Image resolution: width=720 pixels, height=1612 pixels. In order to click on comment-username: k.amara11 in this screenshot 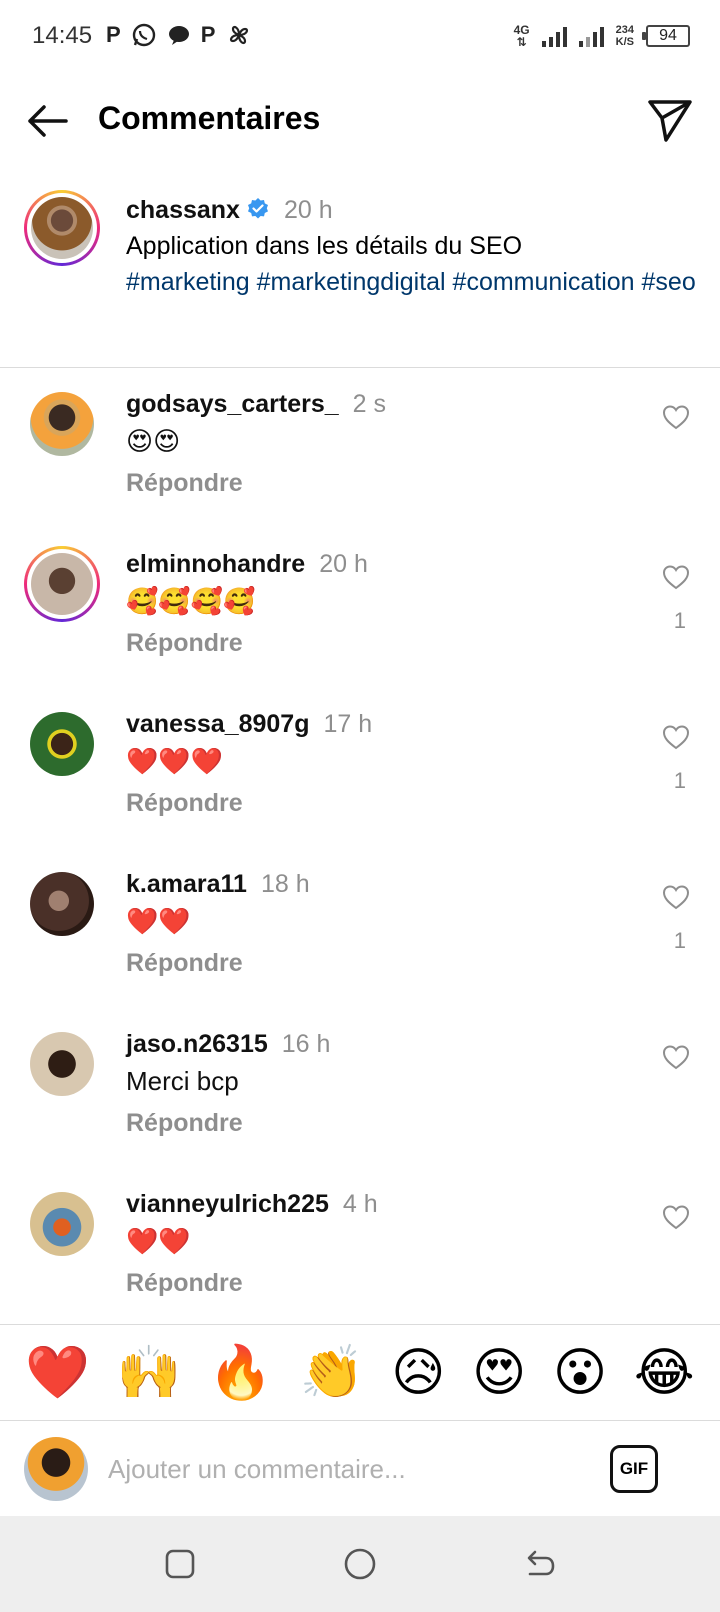, I will do `click(186, 884)`.